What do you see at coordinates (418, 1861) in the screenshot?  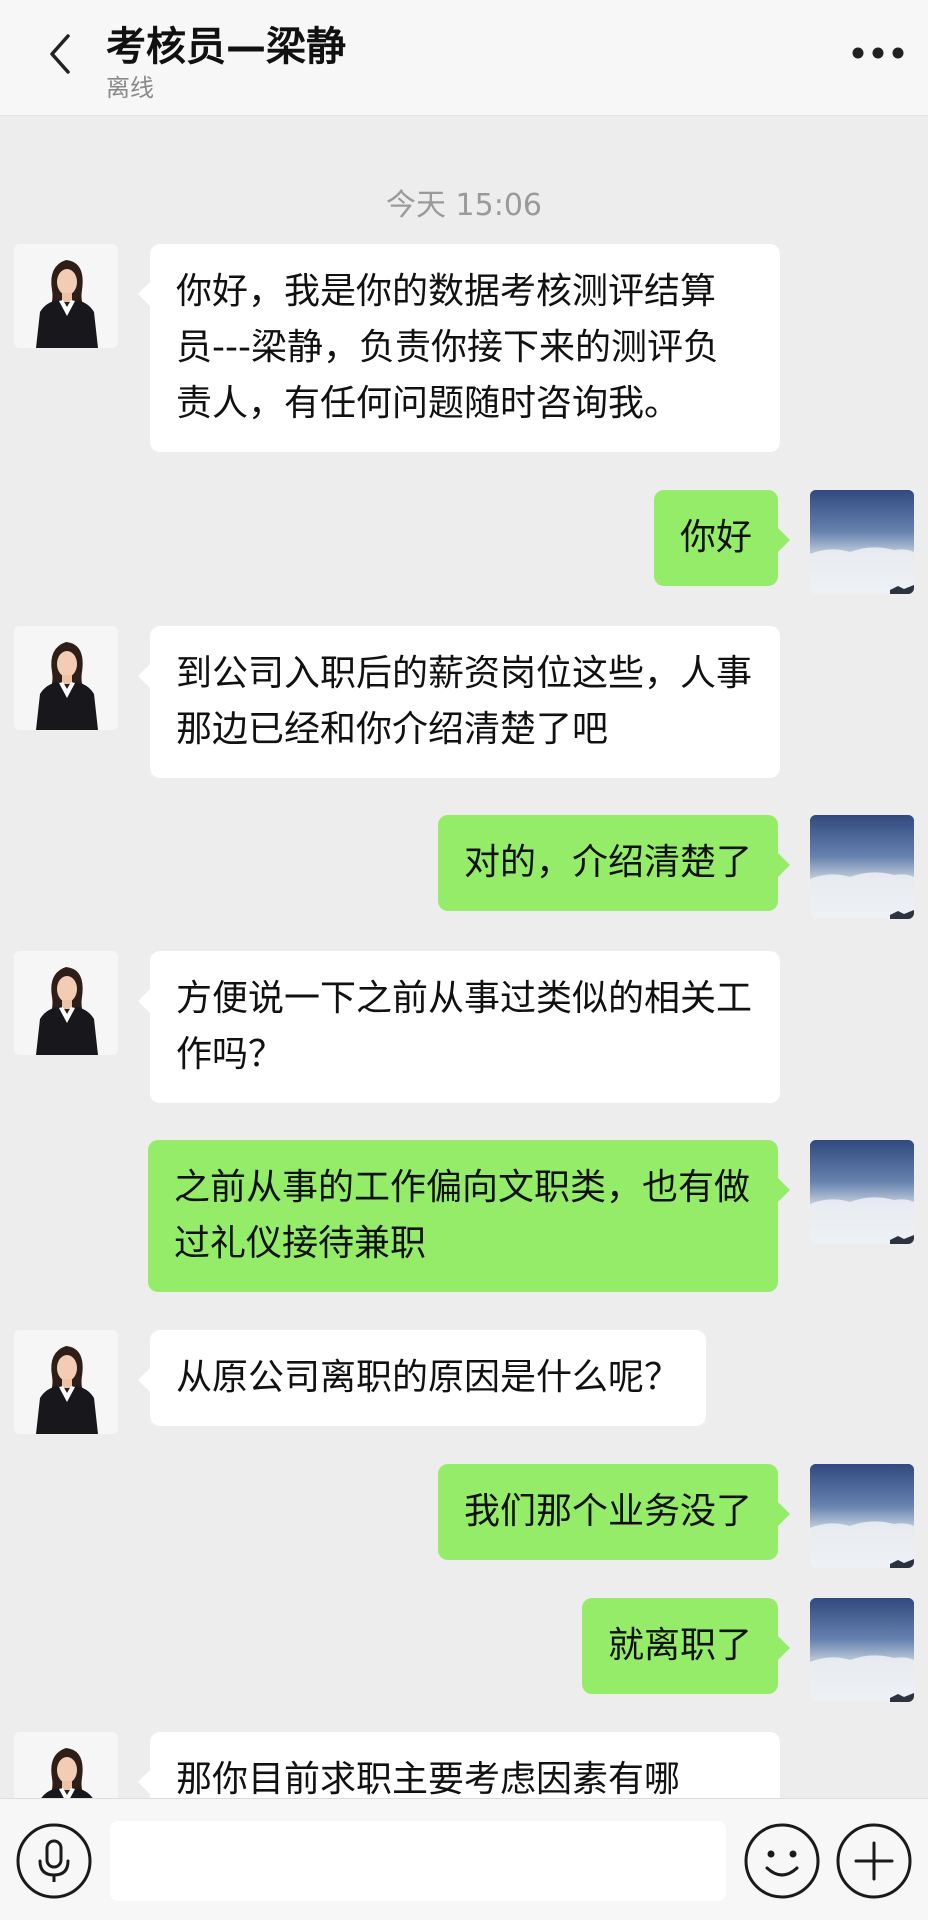 I see `message-input` at bounding box center [418, 1861].